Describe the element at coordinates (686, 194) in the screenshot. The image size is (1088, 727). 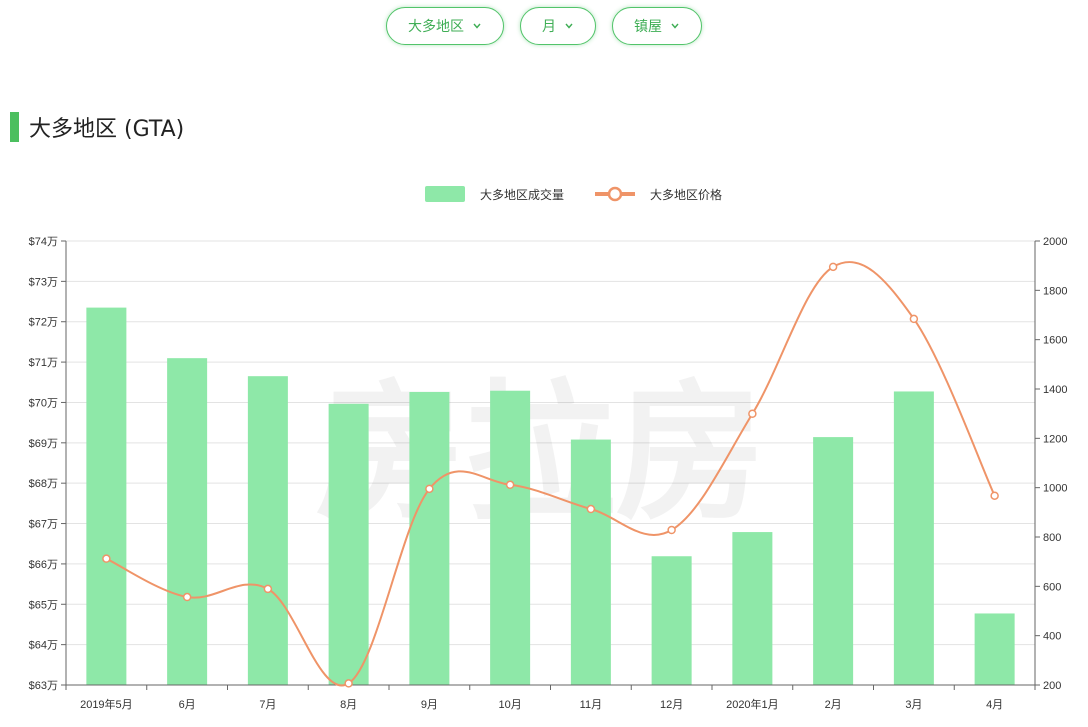
I see `legend-label-price: 大多地区价格` at that location.